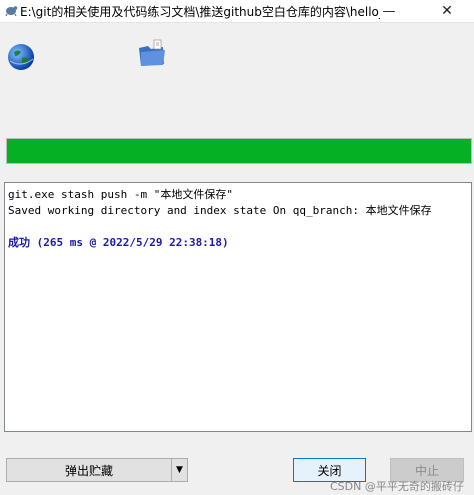  Describe the element at coordinates (397, 486) in the screenshot. I see `watermark: CSDN @平平无奇的搬砖仔` at that location.